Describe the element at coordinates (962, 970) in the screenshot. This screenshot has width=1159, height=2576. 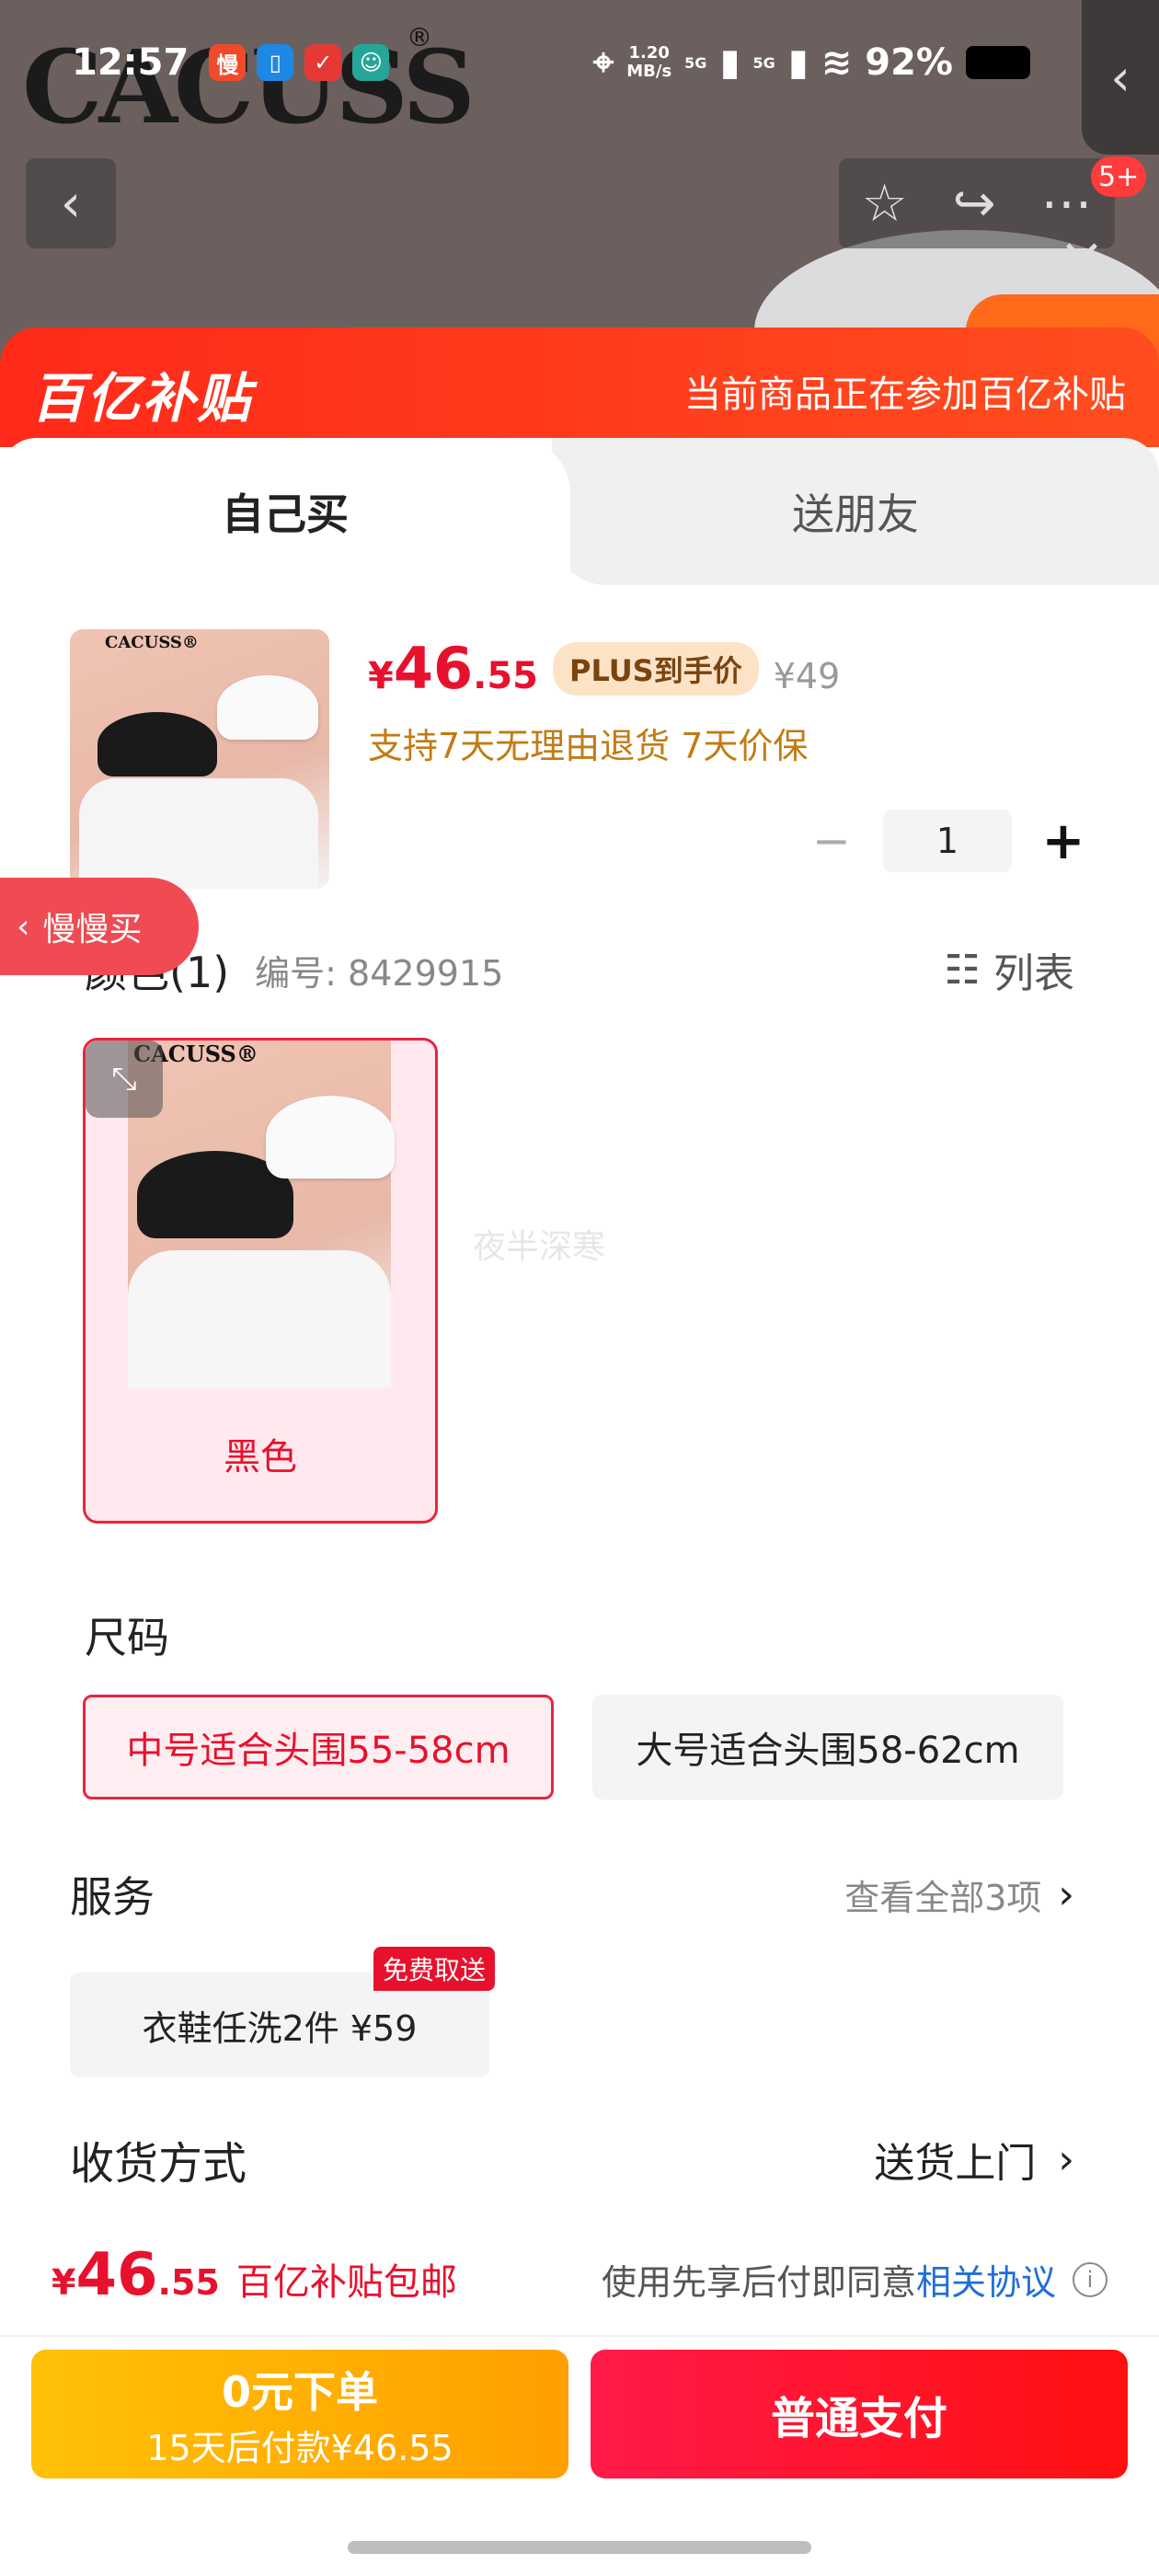
I see `list-icon: ☷` at that location.